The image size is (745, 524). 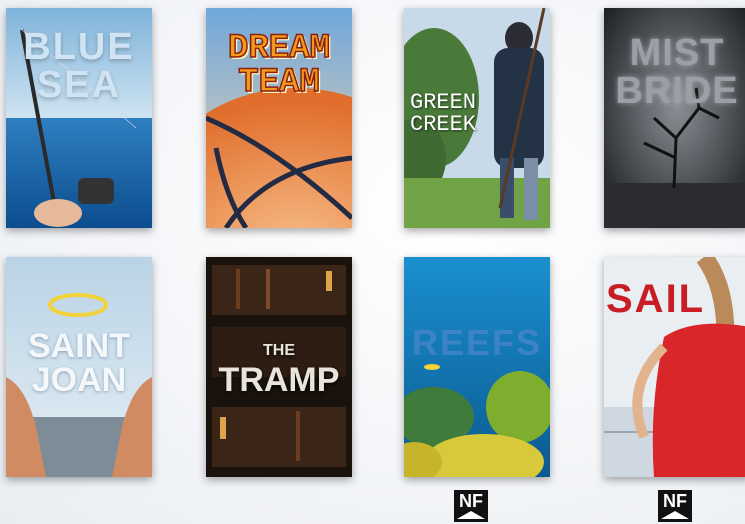 I want to click on book-cover-blue-sea: BLUE SEA, so click(x=79, y=118).